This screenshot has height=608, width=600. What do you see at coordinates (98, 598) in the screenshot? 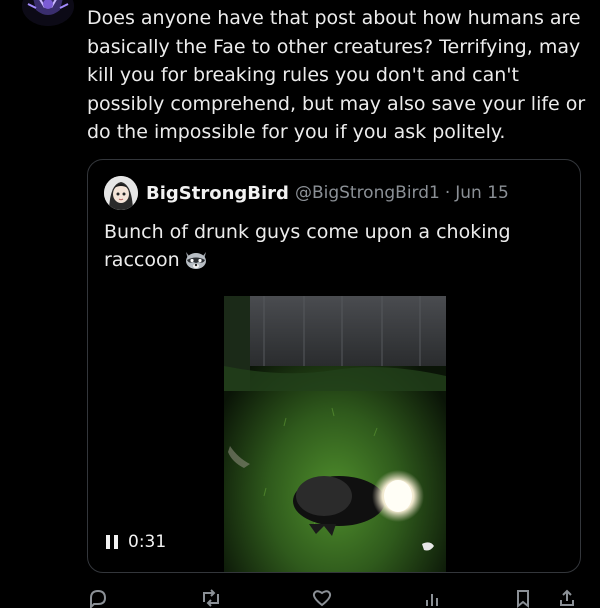
I see `reply-icon` at bounding box center [98, 598].